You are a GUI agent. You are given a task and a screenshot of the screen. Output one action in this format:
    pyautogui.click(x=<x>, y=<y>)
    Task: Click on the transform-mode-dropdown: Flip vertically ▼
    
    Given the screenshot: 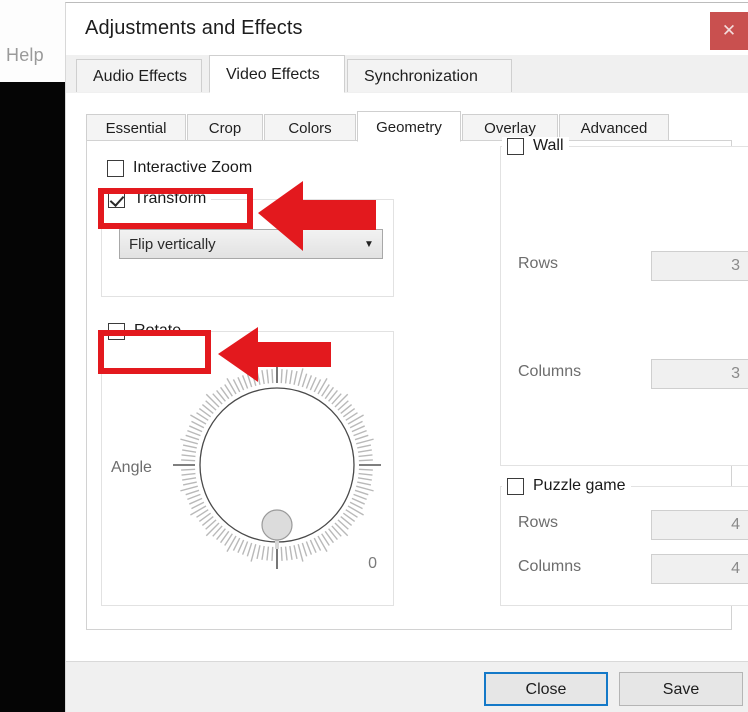 What is the action you would take?
    pyautogui.click(x=251, y=244)
    